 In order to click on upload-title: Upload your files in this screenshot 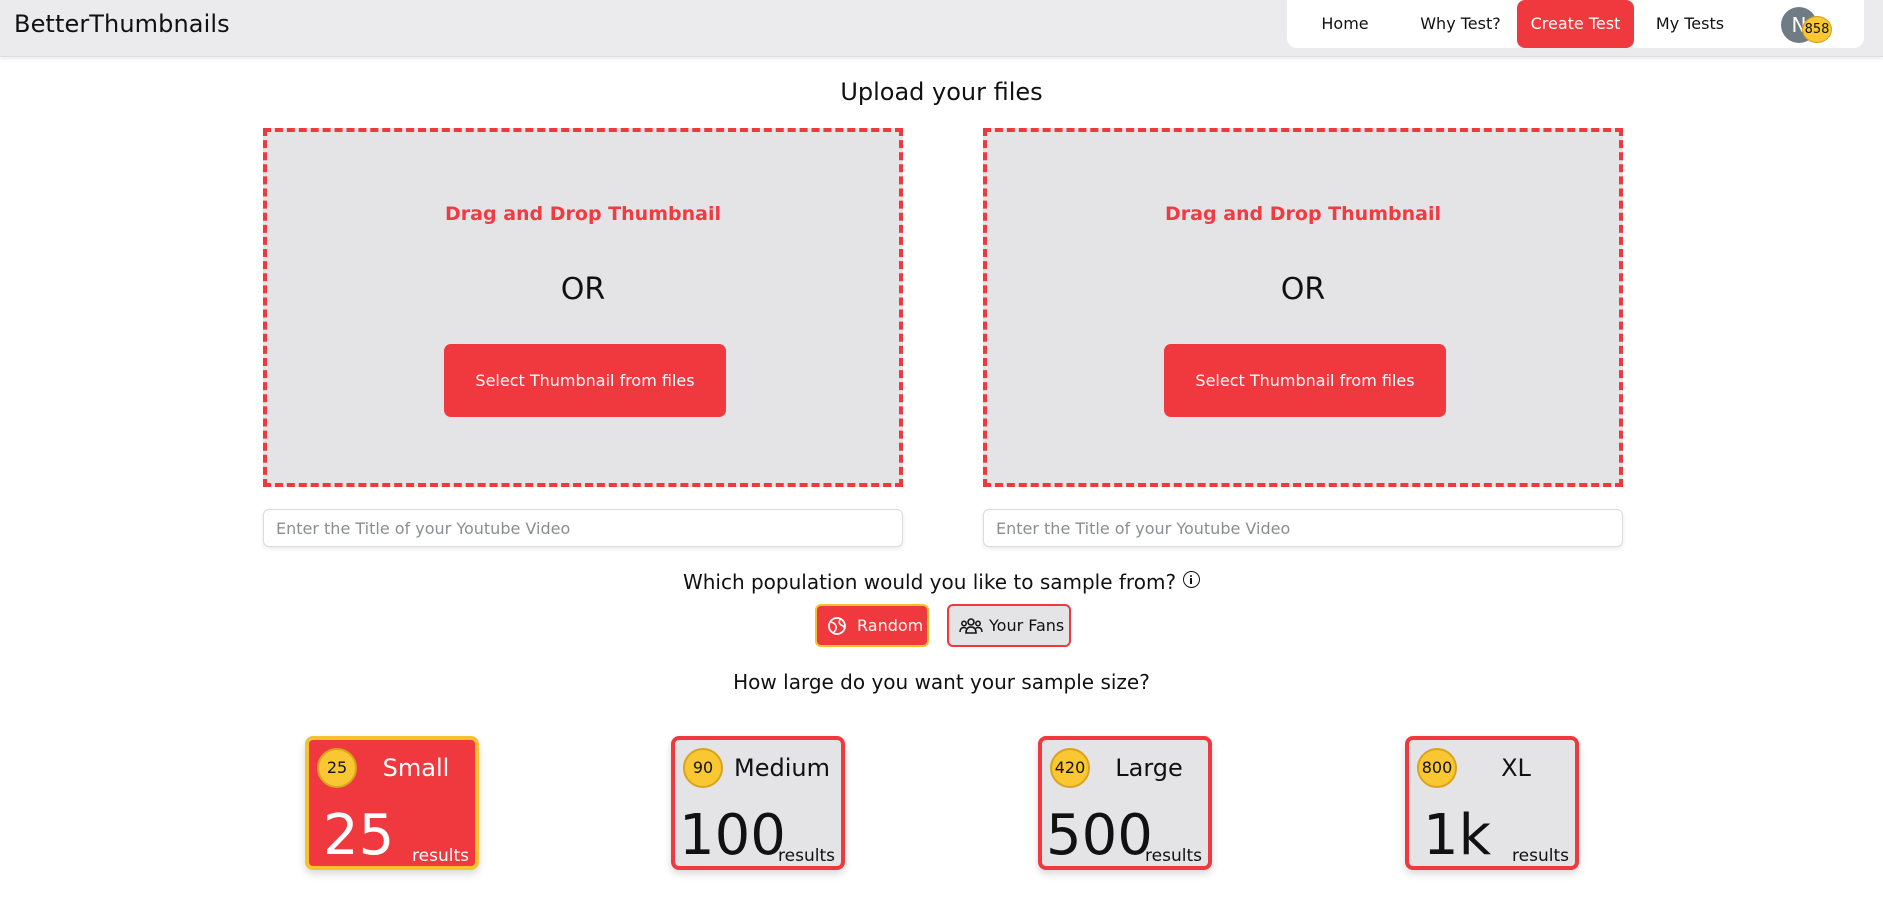, I will do `click(941, 92)`.